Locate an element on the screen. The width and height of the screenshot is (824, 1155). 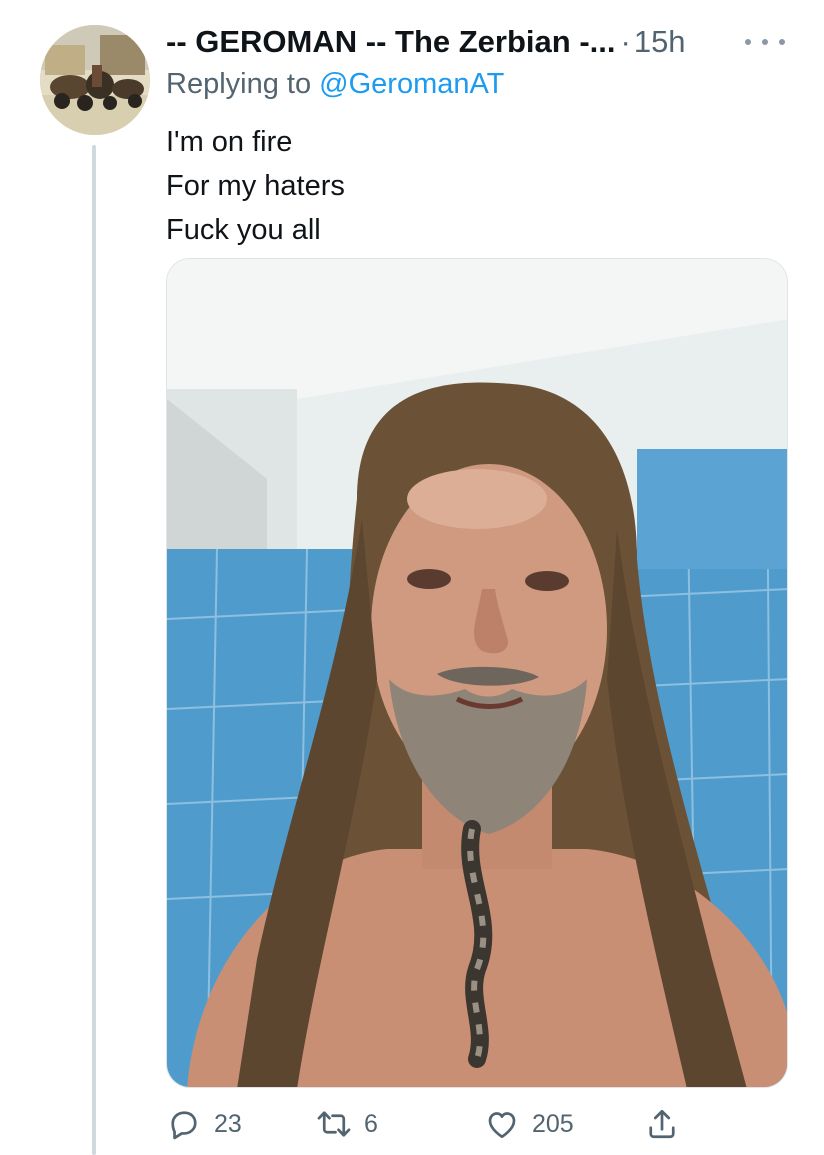
retweet-arrows-icon is located at coordinates (334, 1124).